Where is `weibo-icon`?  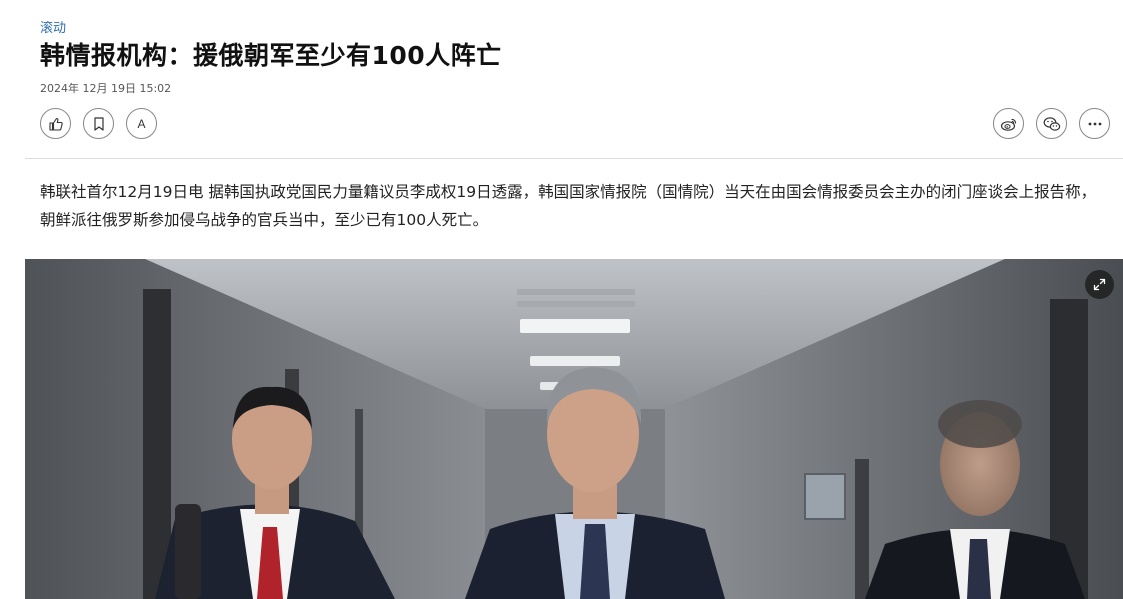 weibo-icon is located at coordinates (1008, 124).